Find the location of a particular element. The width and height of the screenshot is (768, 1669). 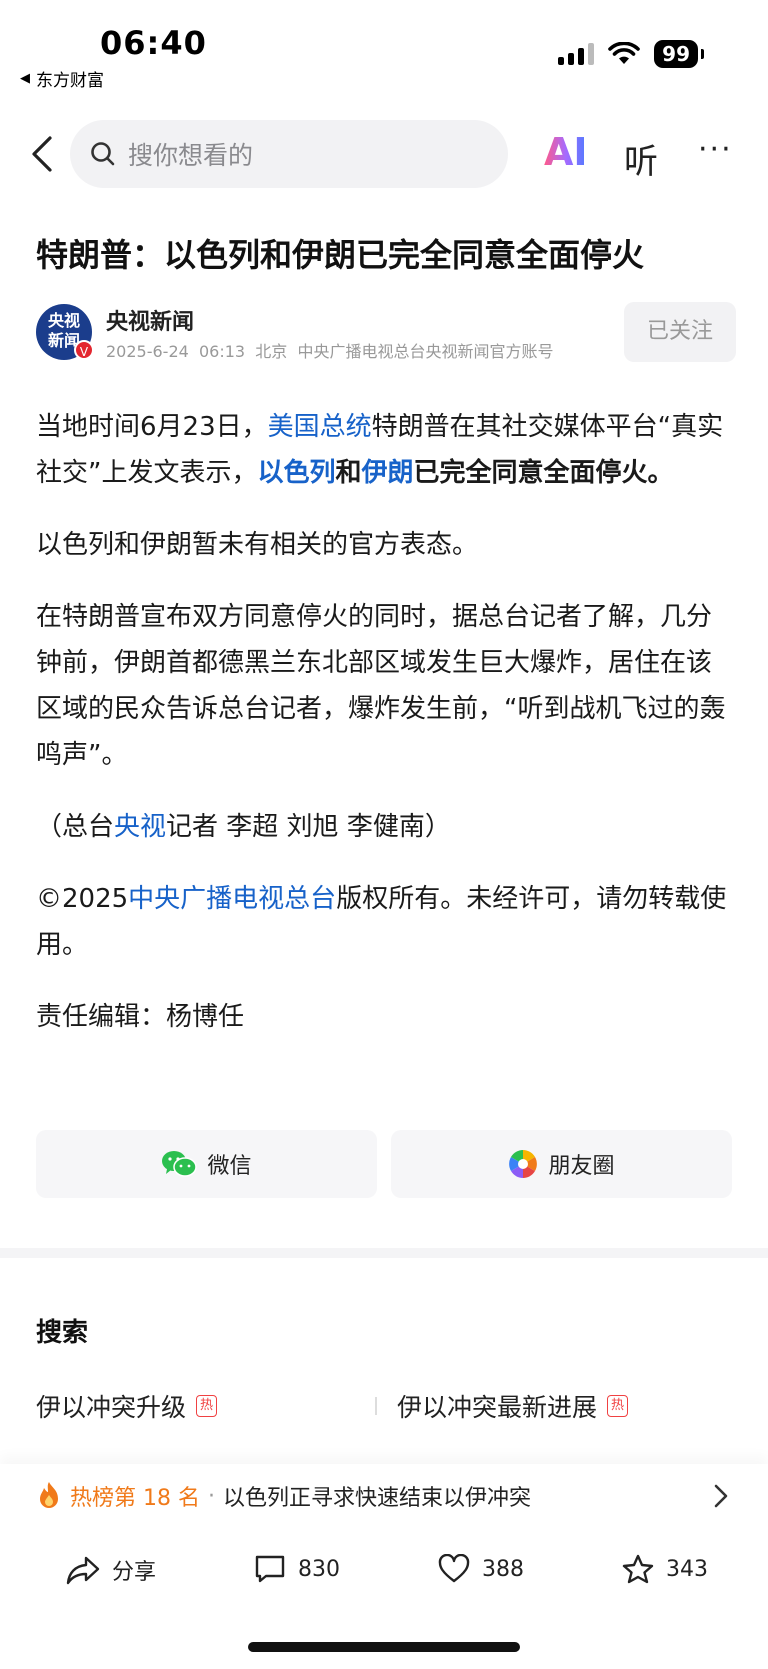

wechat-label: 微信 is located at coordinates (229, 1166).